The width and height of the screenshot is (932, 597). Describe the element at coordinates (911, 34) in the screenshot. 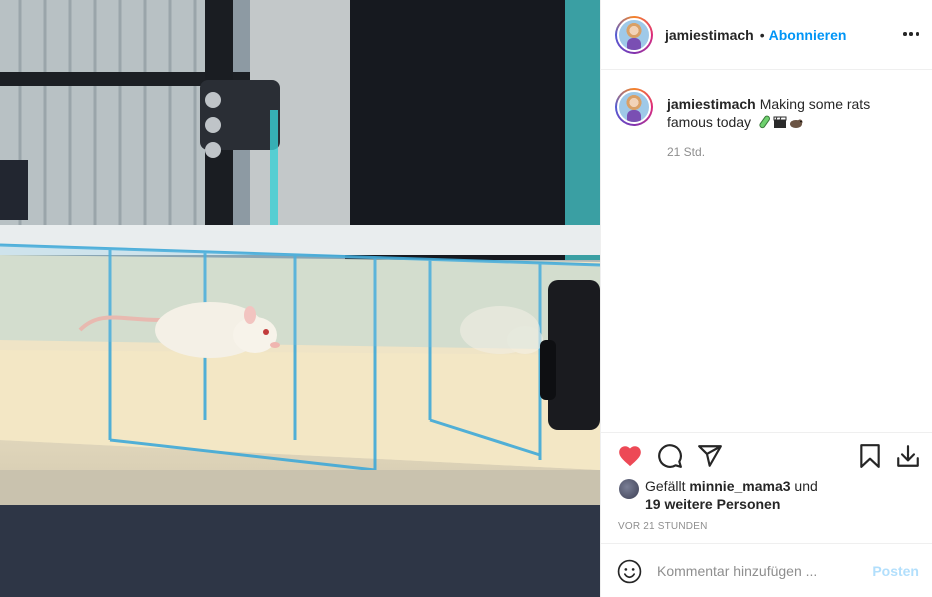

I see `more-horizontal-icon` at that location.